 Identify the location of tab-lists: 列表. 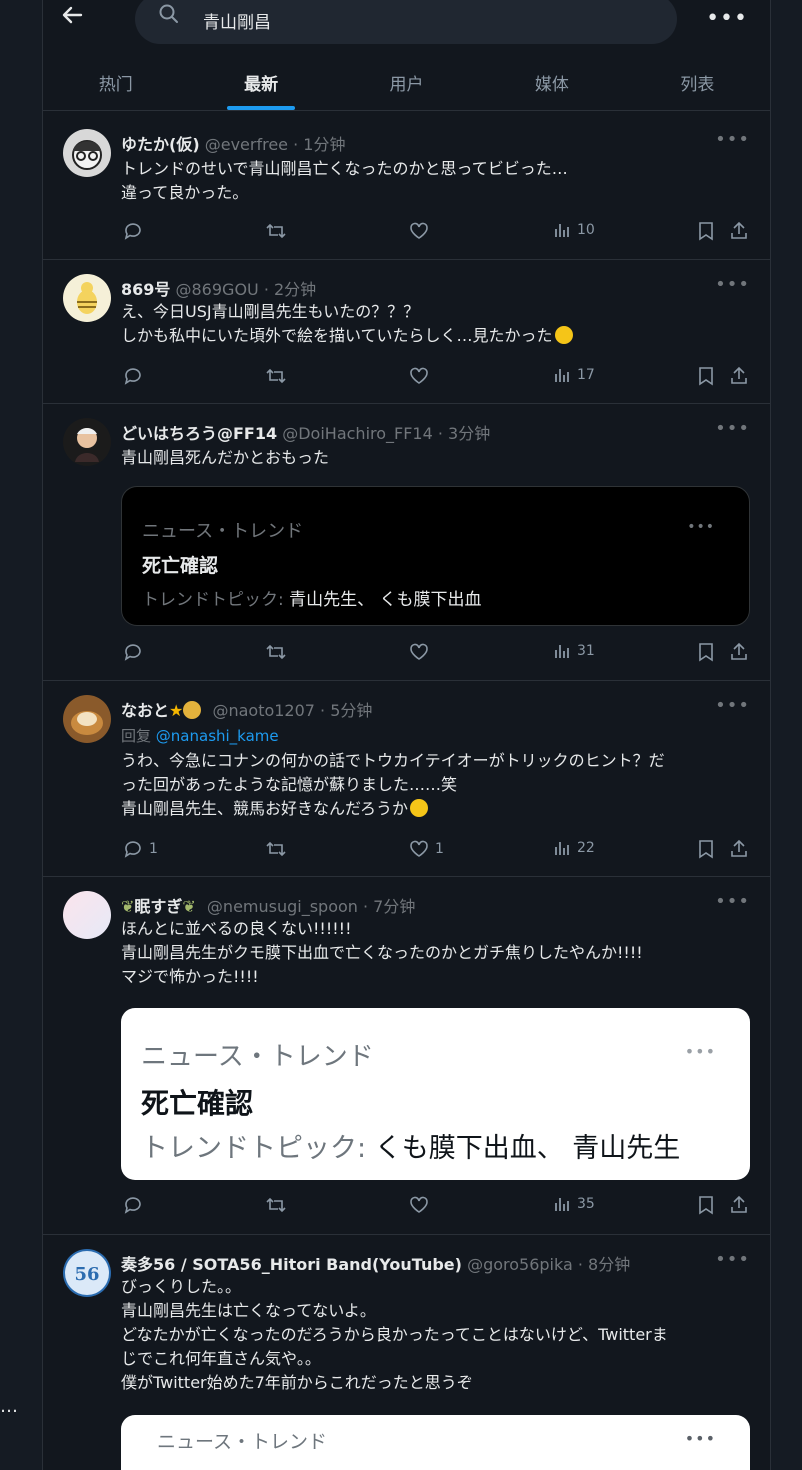
(697, 86).